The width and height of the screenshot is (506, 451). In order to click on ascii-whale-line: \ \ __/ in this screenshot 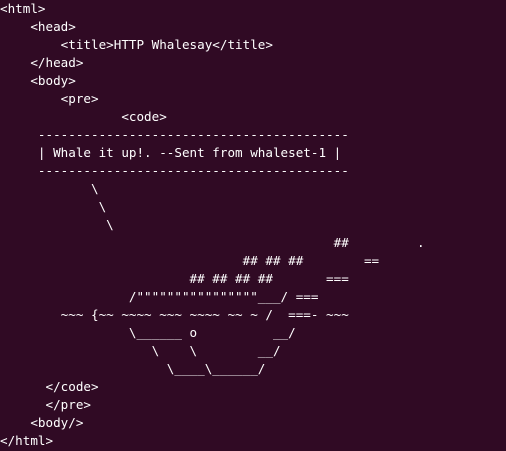, I will do `click(140, 350)`.